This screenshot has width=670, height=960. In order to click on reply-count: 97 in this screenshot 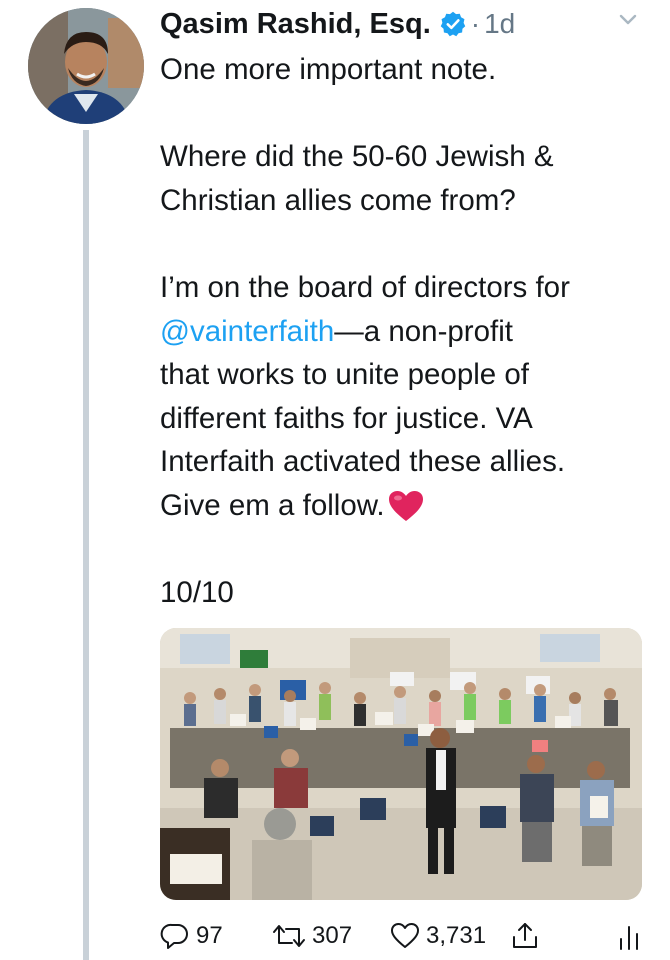, I will do `click(209, 935)`.